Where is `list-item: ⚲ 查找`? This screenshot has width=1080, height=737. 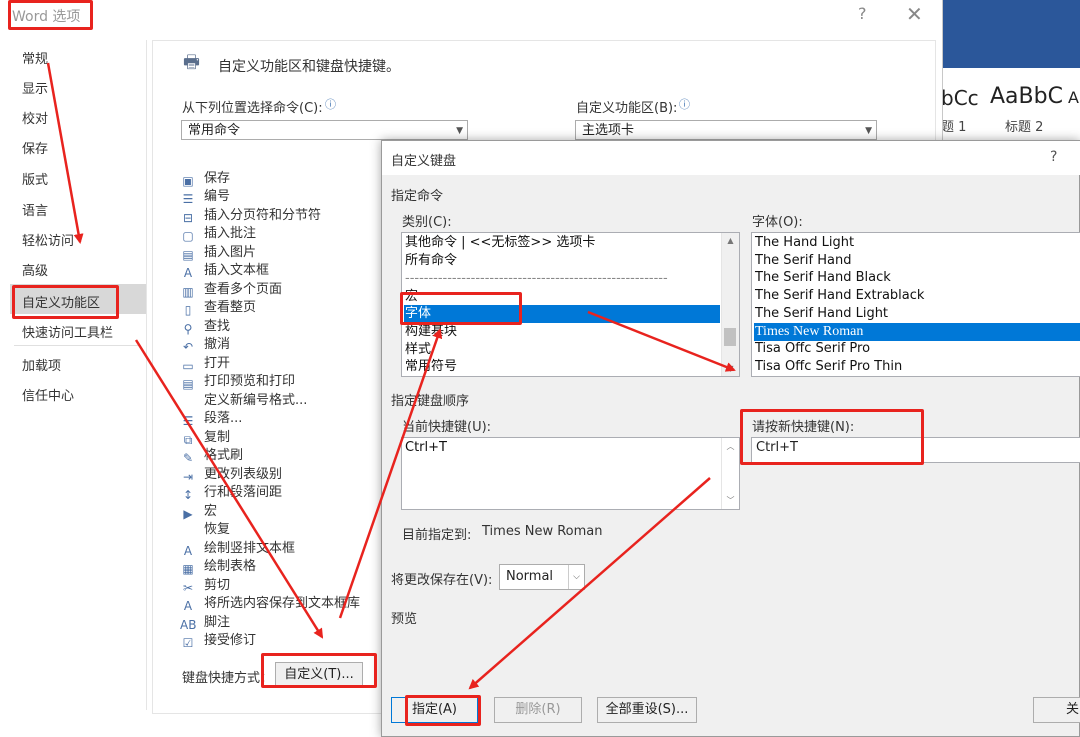
list-item: ⚲ 查找 is located at coordinates (205, 327).